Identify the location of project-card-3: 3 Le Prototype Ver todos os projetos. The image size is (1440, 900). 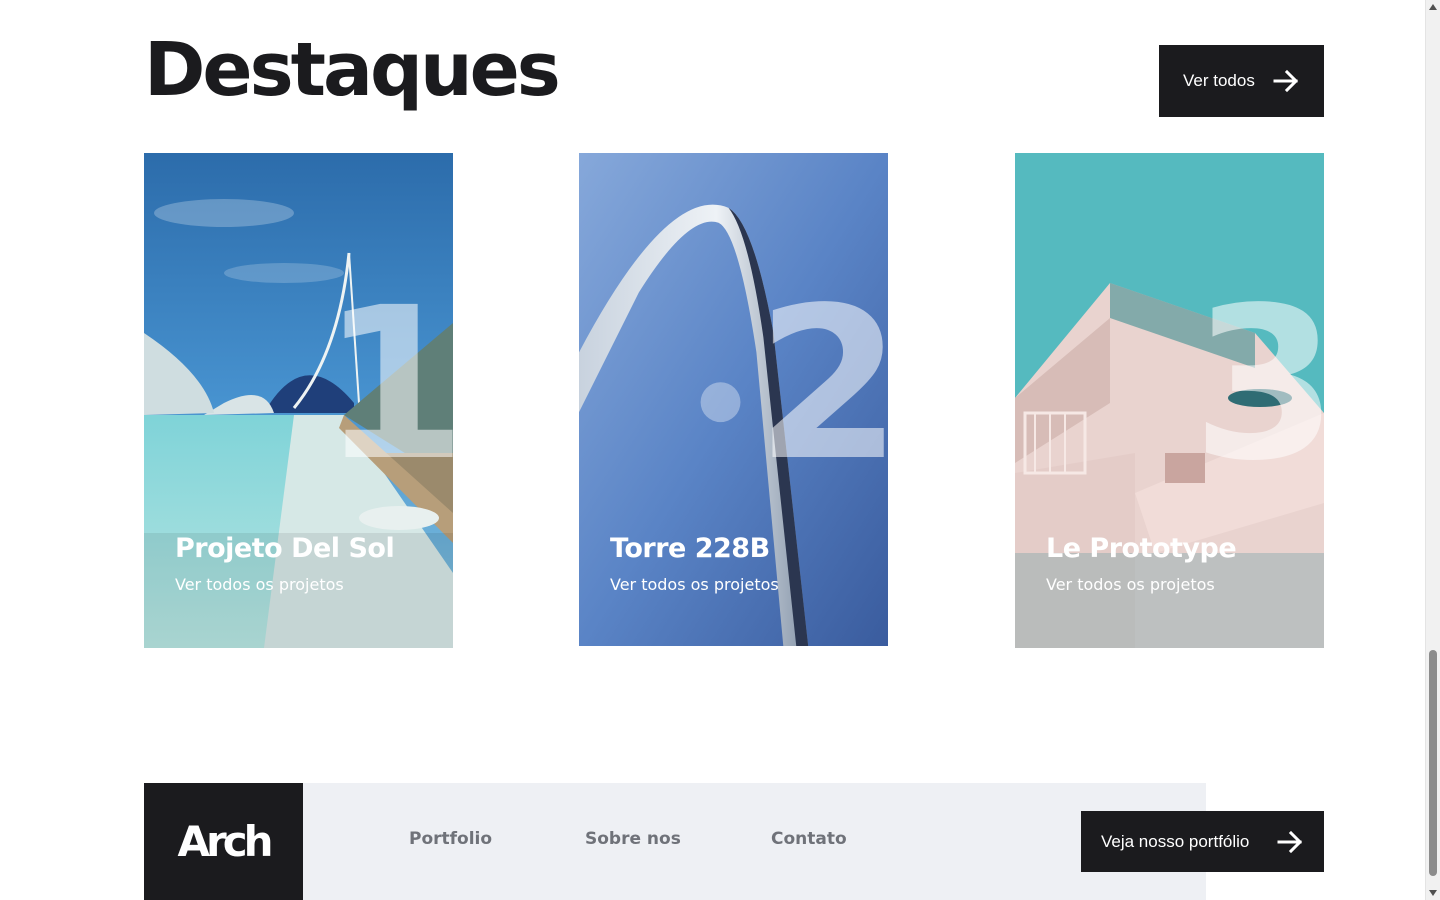
(1169, 400).